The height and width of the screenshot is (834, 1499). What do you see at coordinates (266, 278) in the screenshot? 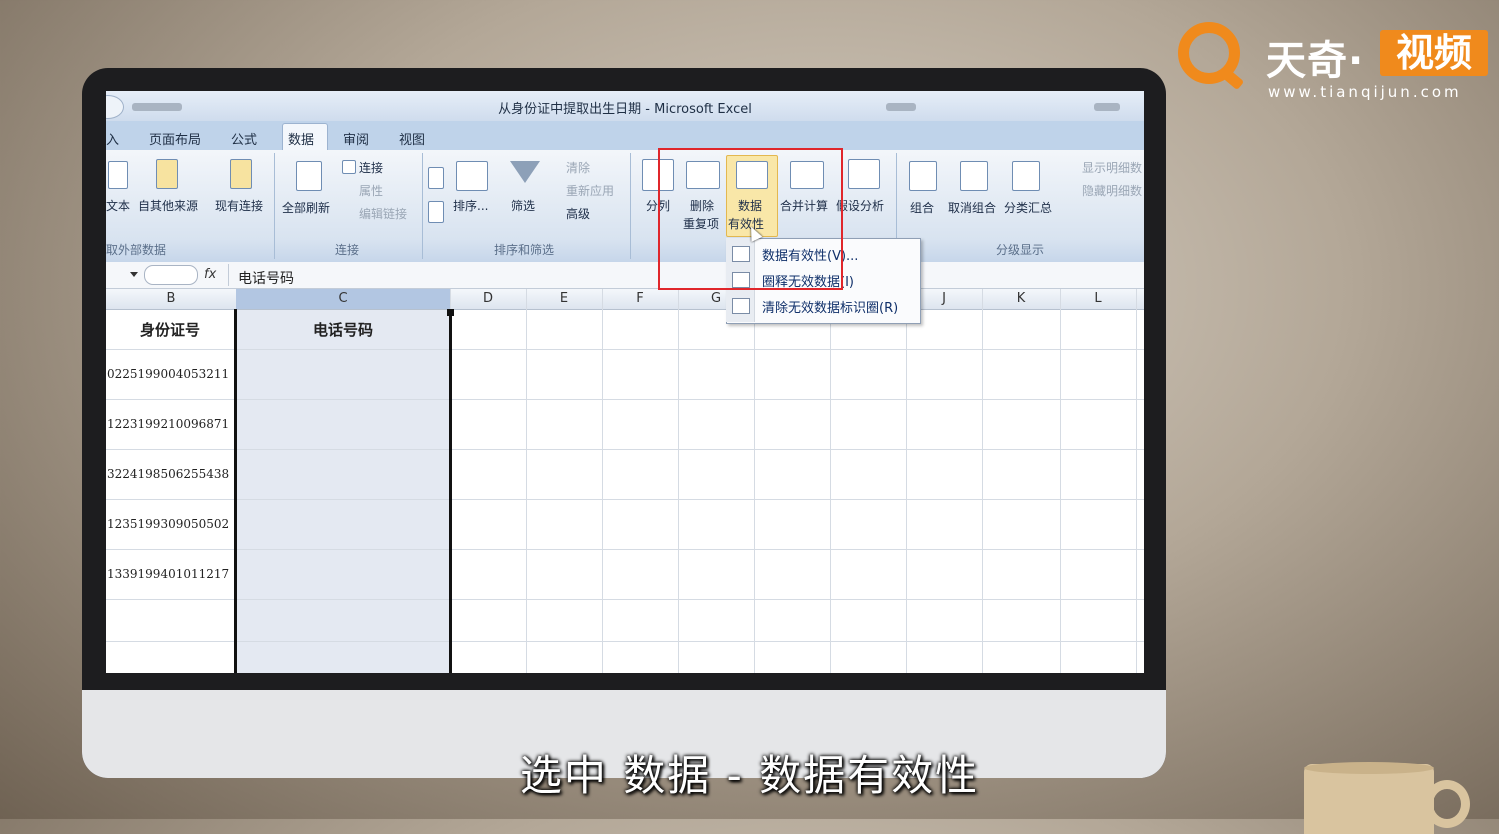
I see `formula-input: 电话号码` at bounding box center [266, 278].